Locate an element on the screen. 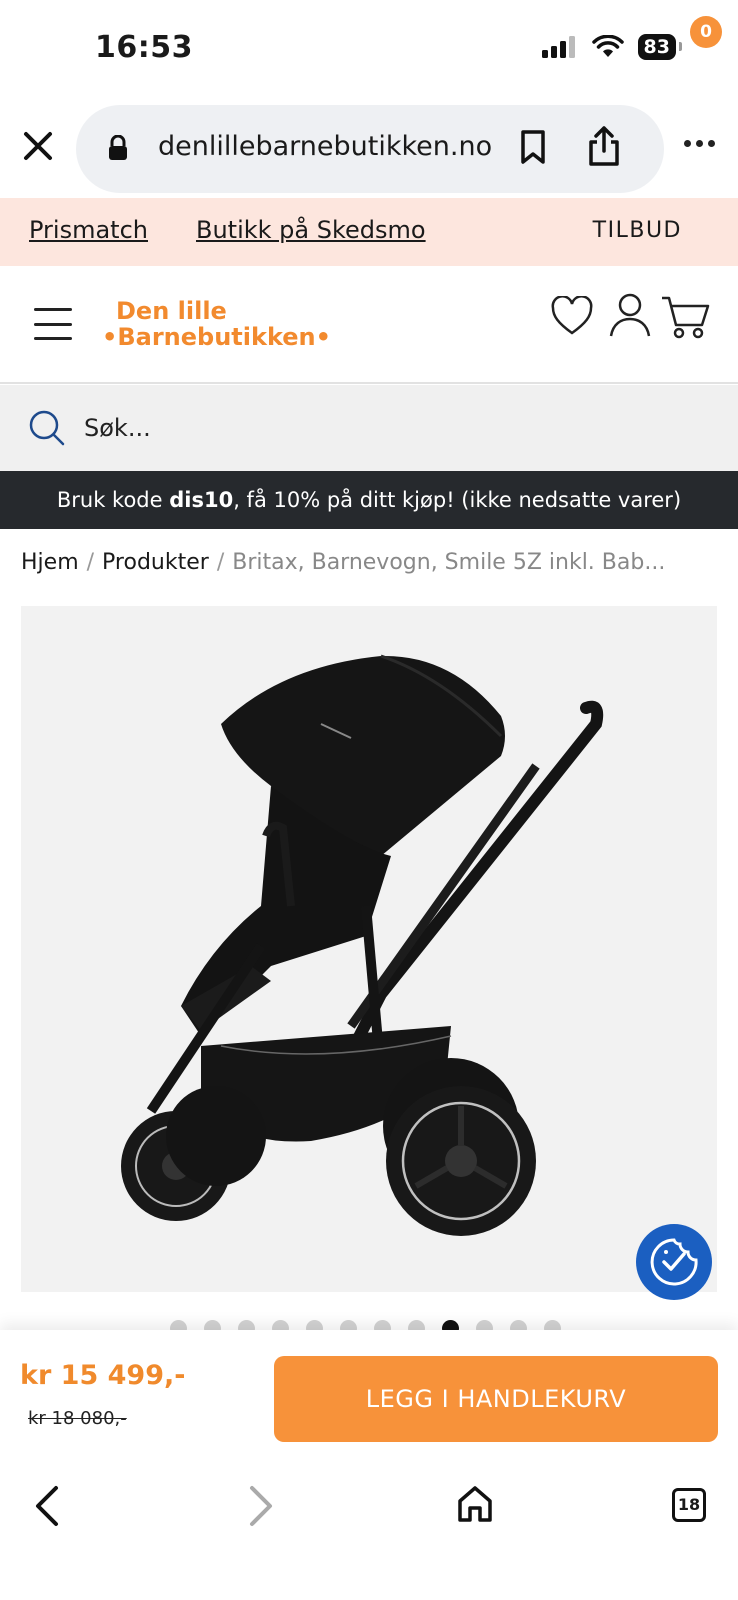 Image resolution: width=738 pixels, height=1600 pixels. bookmark-icon is located at coordinates (533, 147).